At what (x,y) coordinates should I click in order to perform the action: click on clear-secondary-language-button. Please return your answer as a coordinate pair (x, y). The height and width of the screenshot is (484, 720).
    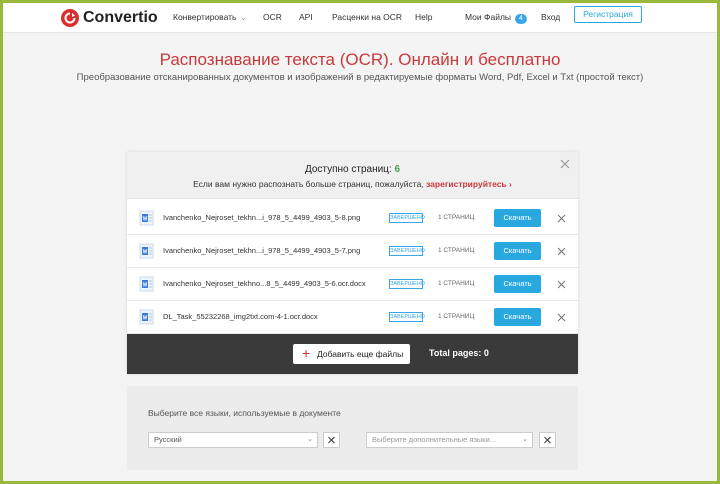
    Looking at the image, I should click on (547, 440).